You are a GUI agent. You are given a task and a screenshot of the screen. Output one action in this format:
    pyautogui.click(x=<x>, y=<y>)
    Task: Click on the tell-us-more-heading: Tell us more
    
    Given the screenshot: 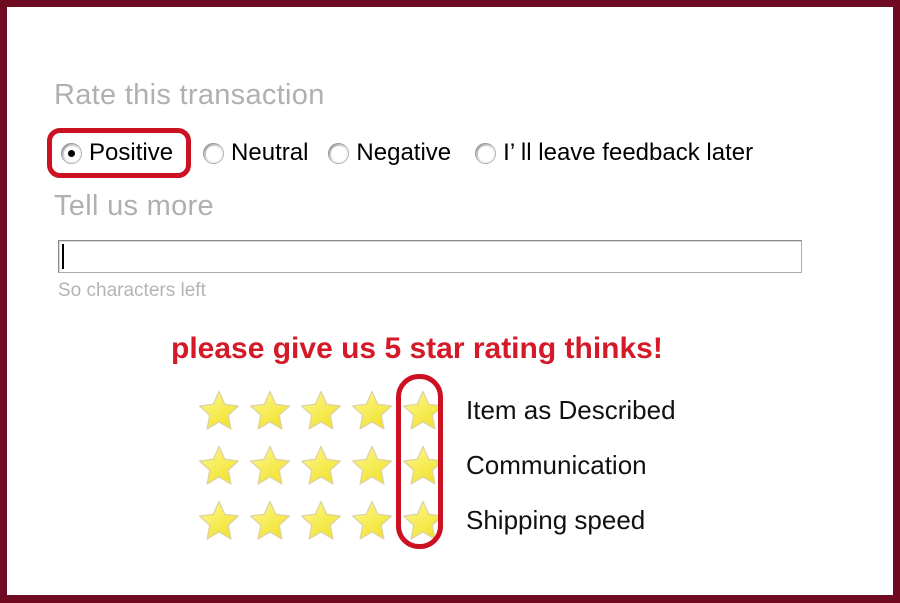 What is the action you would take?
    pyautogui.click(x=134, y=206)
    